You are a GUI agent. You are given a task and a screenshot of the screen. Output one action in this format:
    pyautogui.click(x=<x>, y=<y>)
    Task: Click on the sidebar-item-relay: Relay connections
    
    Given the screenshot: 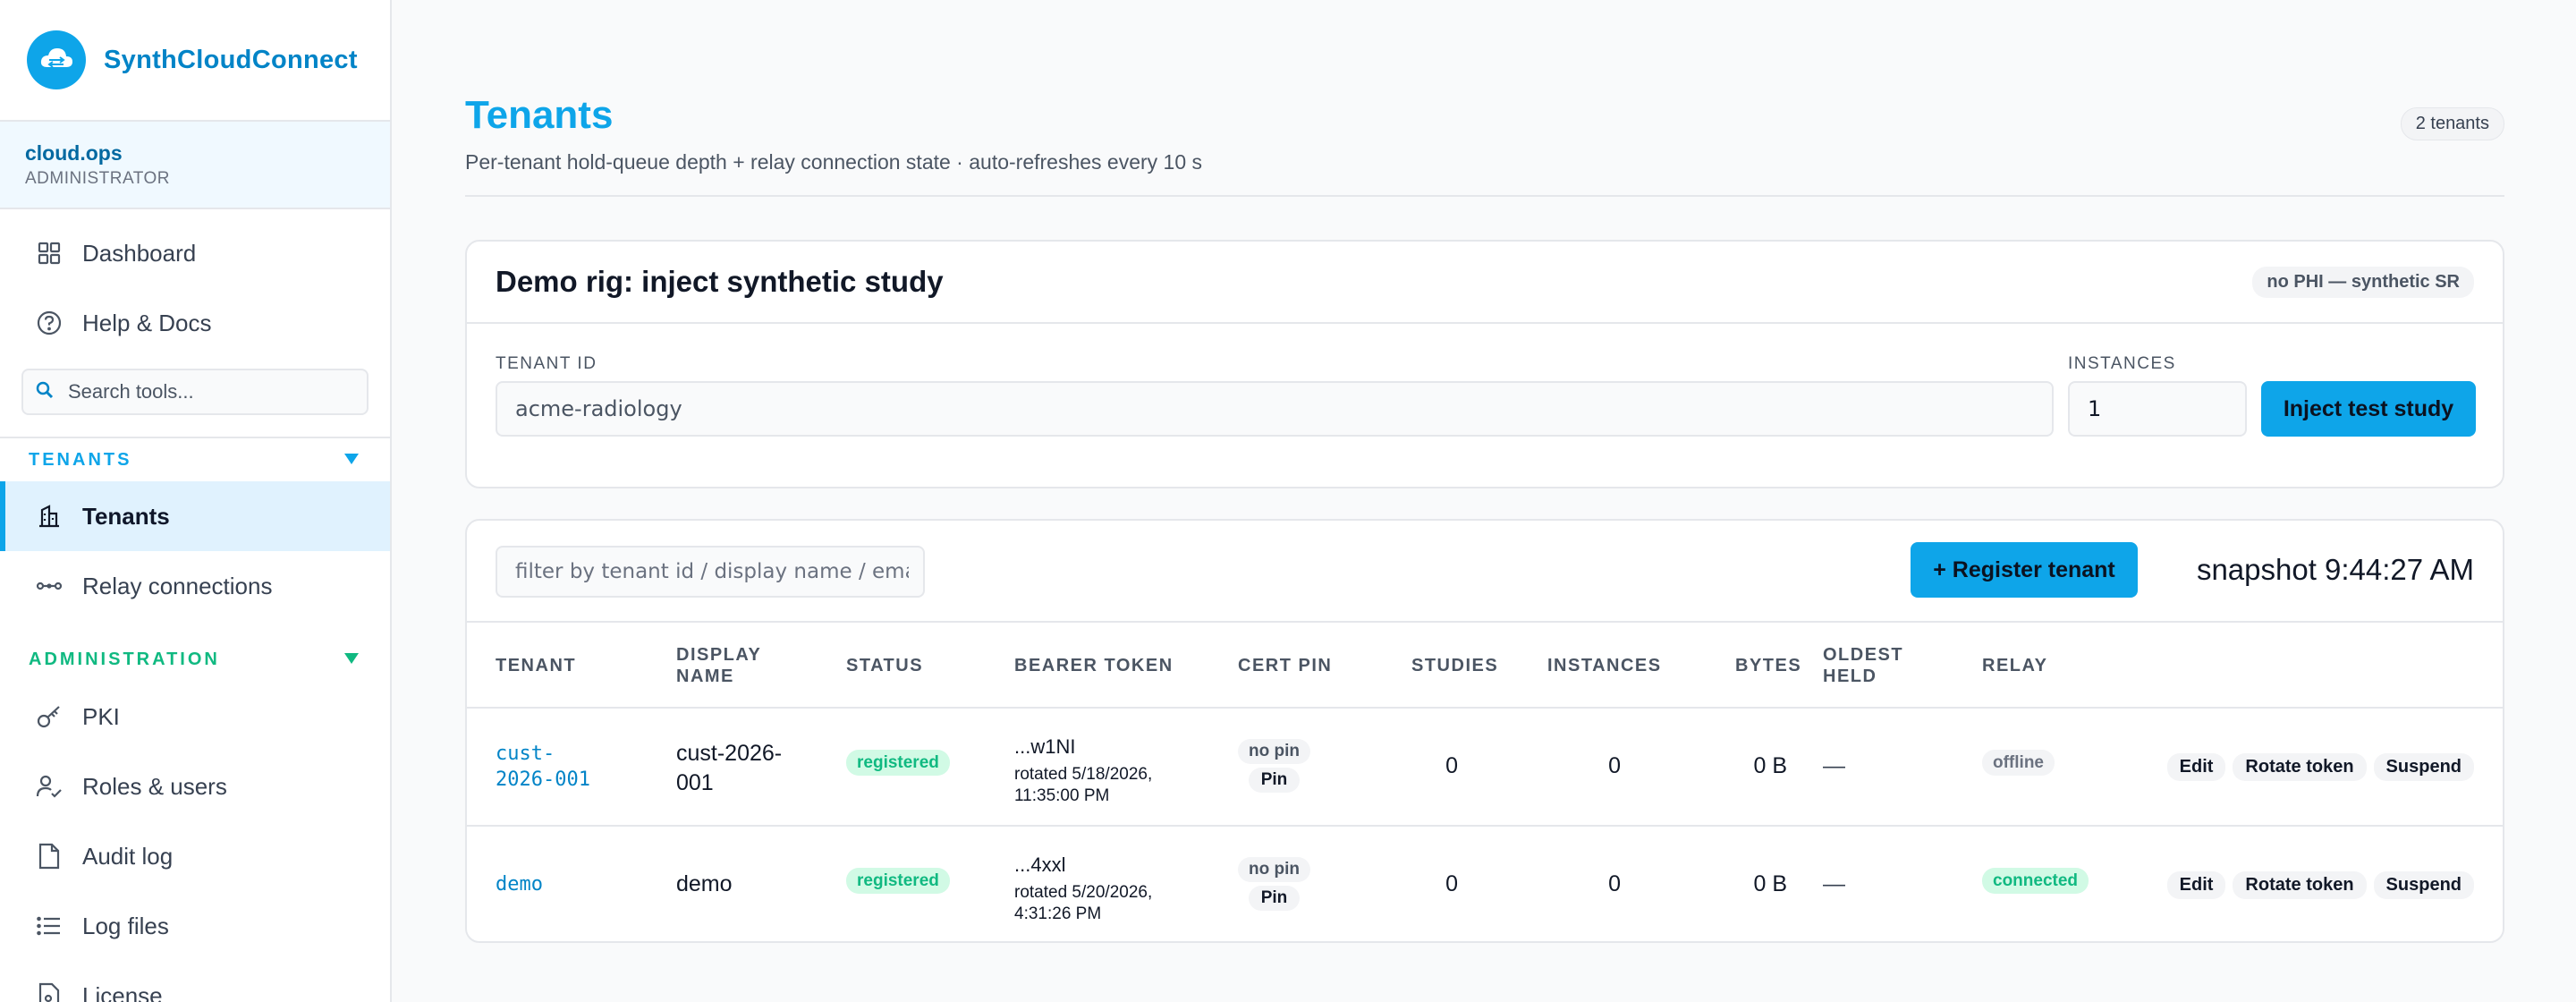 What is the action you would take?
    pyautogui.click(x=195, y=586)
    